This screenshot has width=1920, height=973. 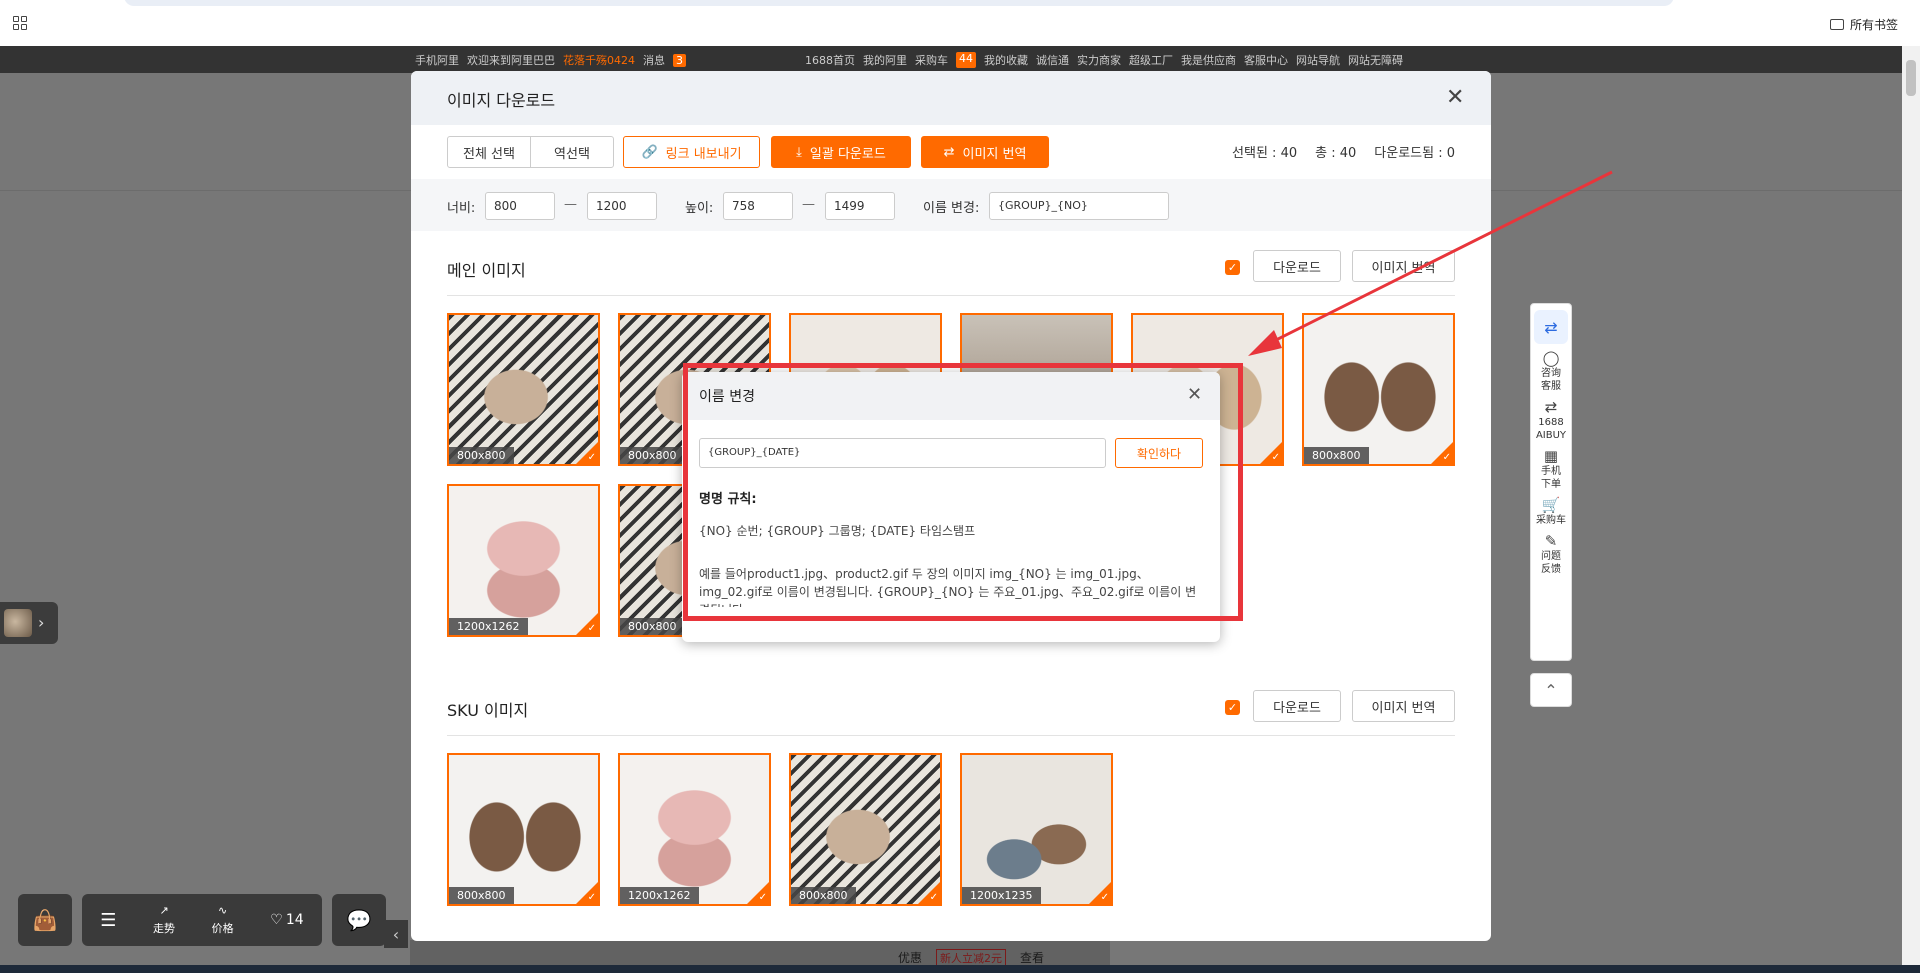 I want to click on width-min-input: 800, so click(x=520, y=206).